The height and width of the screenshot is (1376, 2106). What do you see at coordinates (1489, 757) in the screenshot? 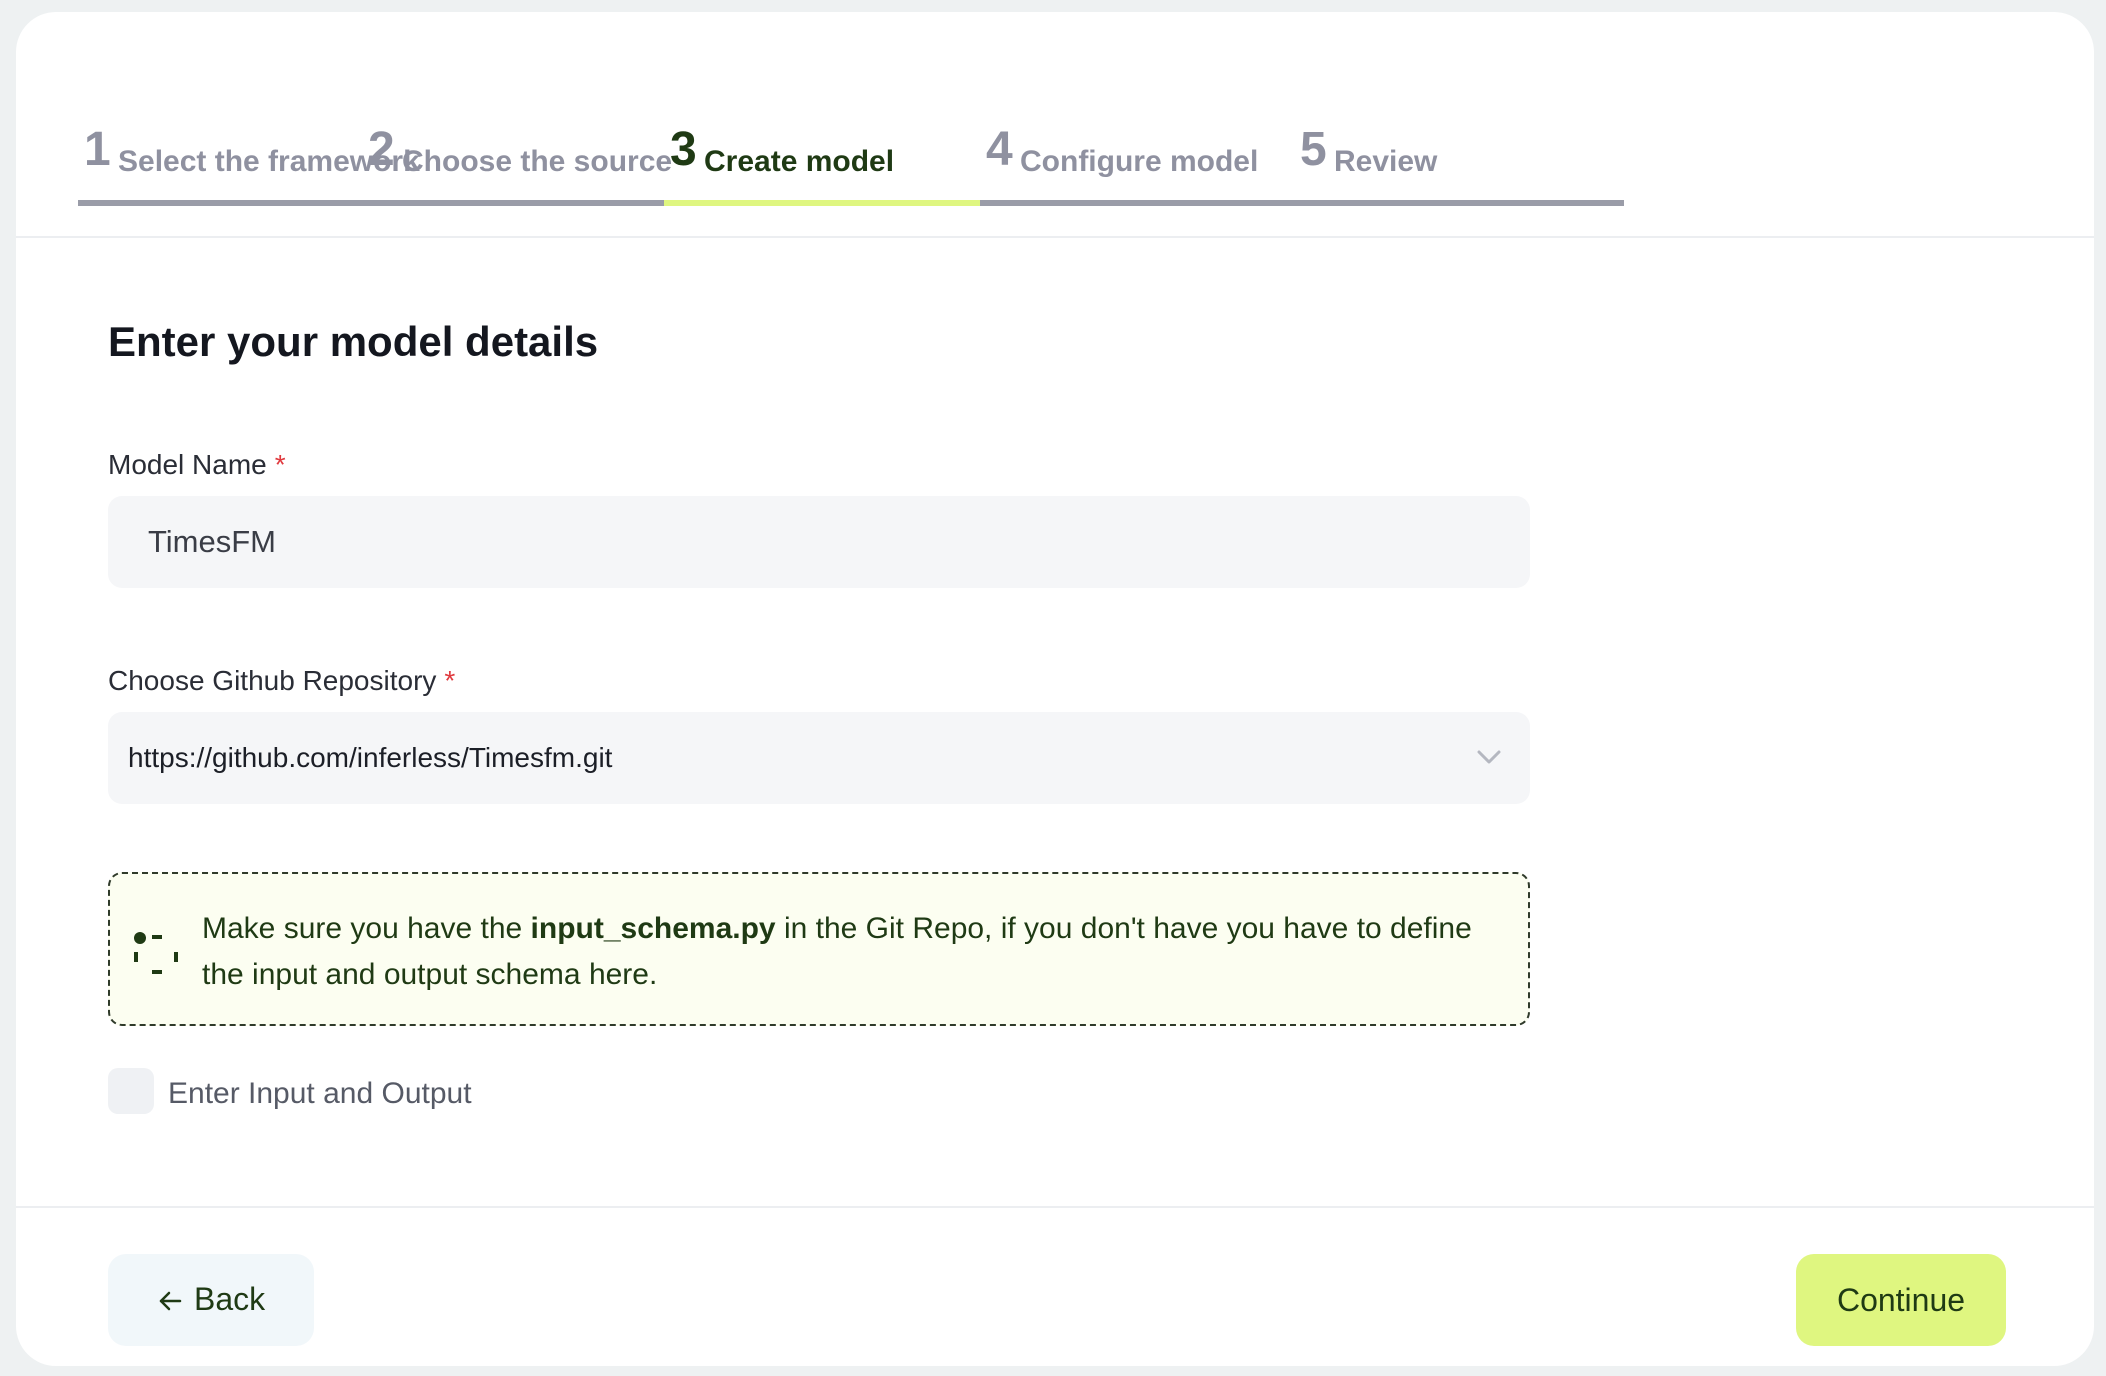
I see `chevron-down-icon` at bounding box center [1489, 757].